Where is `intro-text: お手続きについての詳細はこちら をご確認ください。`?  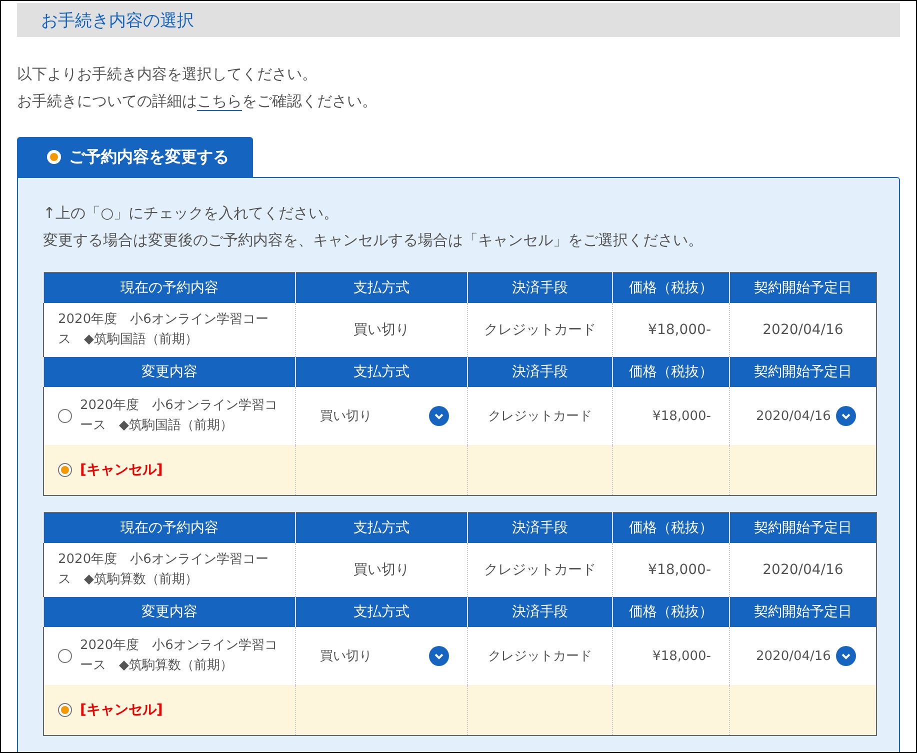 intro-text: お手続きについての詳細はこちら をご確認ください。 is located at coordinates (197, 102).